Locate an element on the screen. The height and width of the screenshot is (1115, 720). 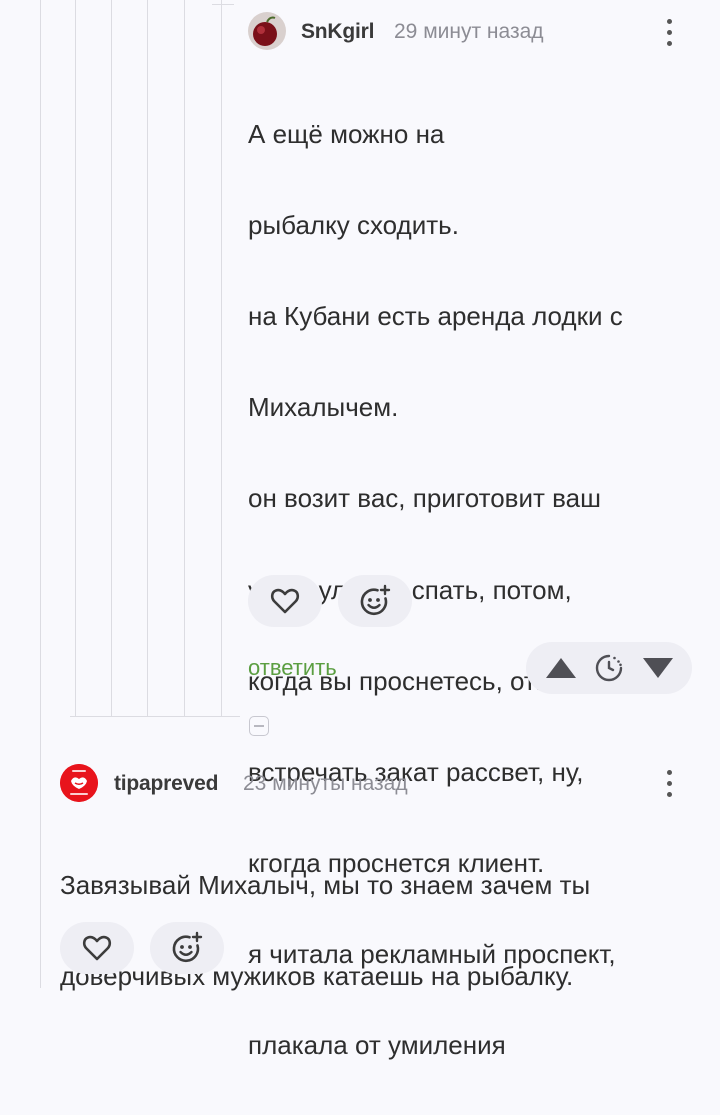
timestamp: 23 минуты назад is located at coordinates (325, 784).